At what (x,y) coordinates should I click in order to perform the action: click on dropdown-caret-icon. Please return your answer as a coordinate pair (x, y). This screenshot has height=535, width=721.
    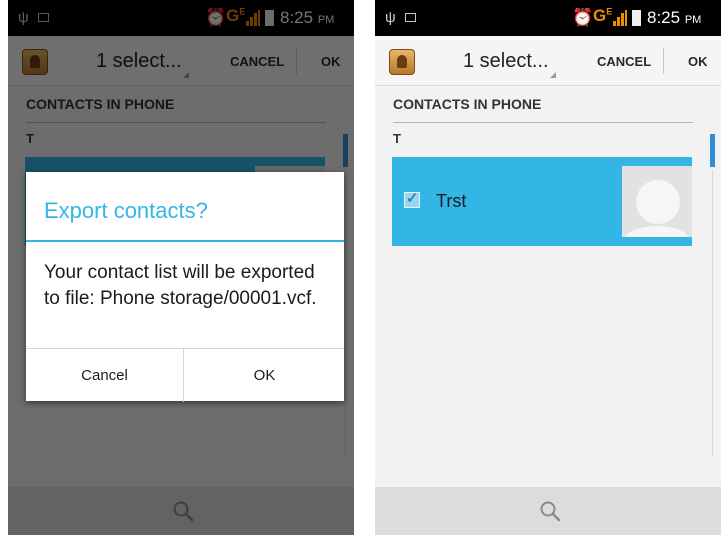
    Looking at the image, I should click on (553, 75).